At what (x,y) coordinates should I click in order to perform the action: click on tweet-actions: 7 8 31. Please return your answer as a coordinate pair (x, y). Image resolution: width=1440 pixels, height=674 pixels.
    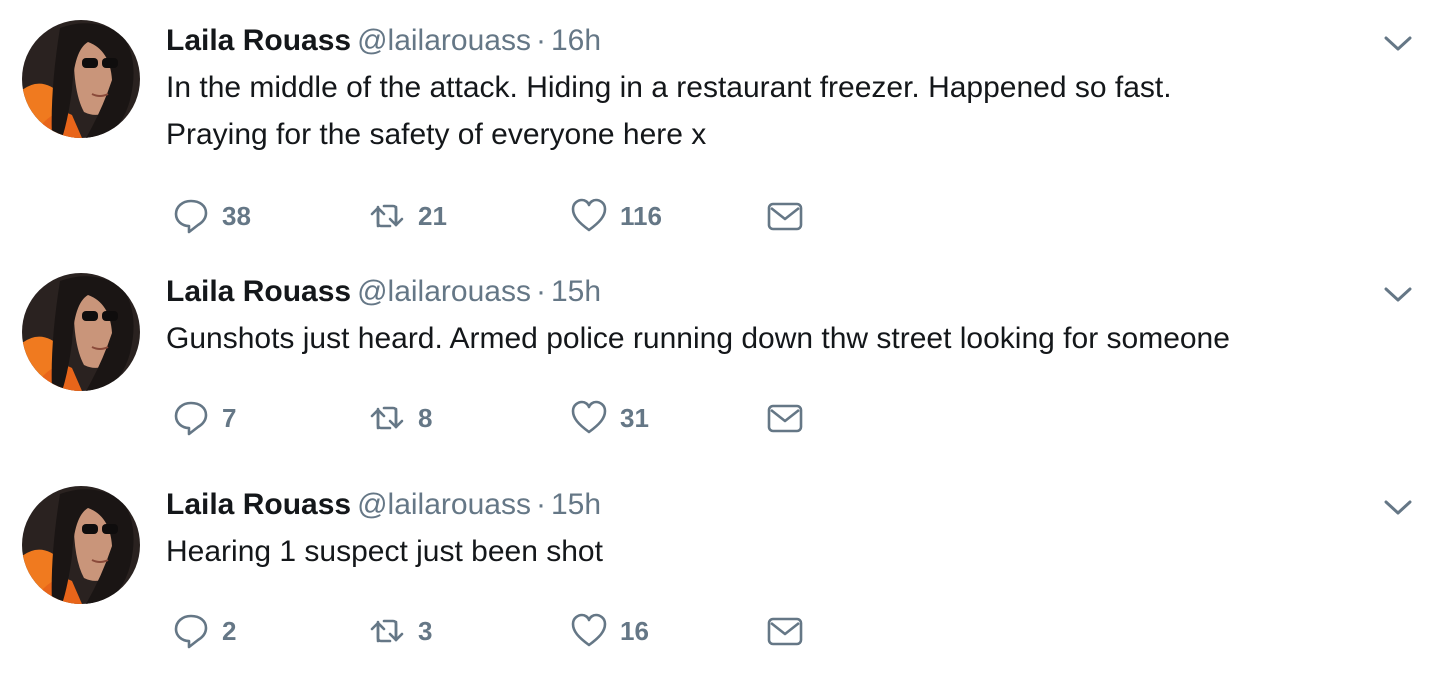
    Looking at the image, I should click on (522, 418).